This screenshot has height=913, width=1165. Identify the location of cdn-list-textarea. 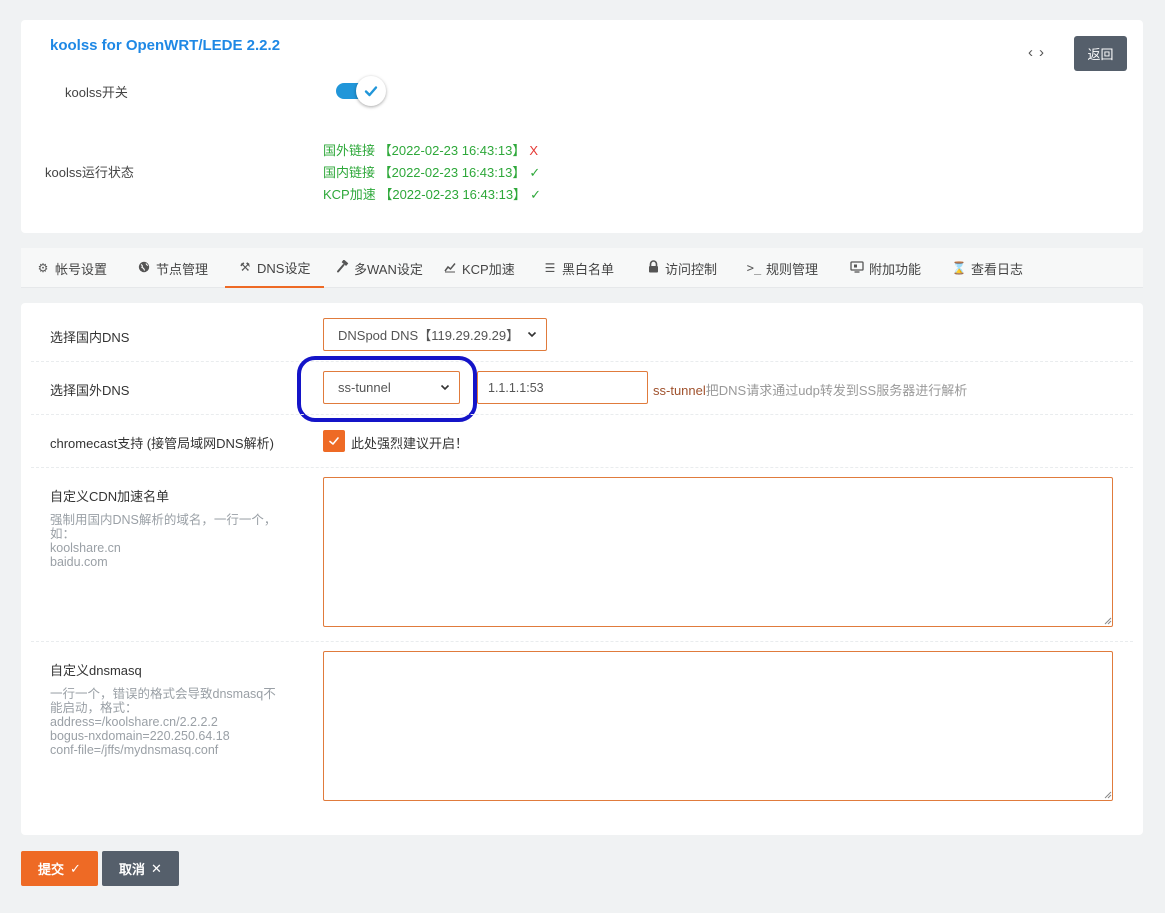
(718, 552).